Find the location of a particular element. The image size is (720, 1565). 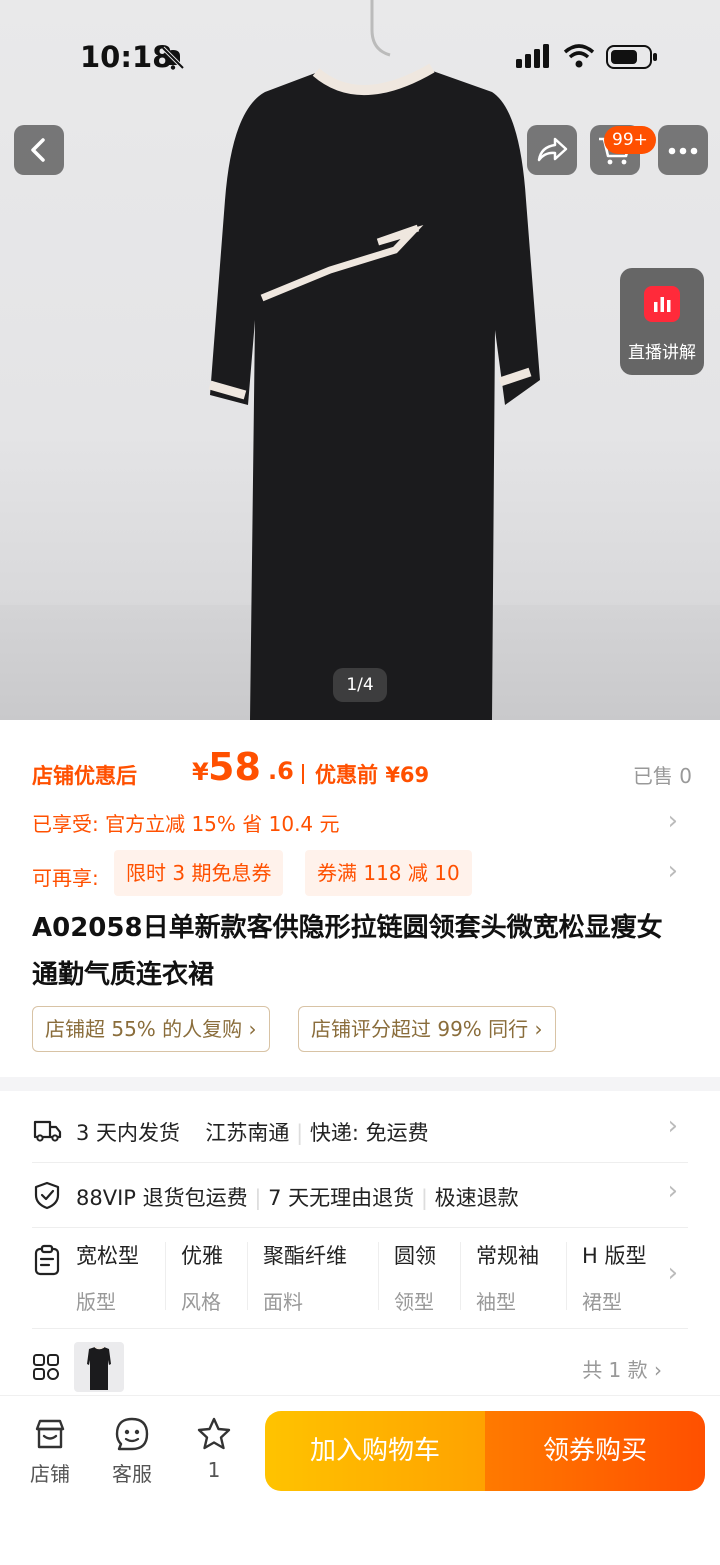

attr-value: 聚酯纤维 is located at coordinates (305, 1256).